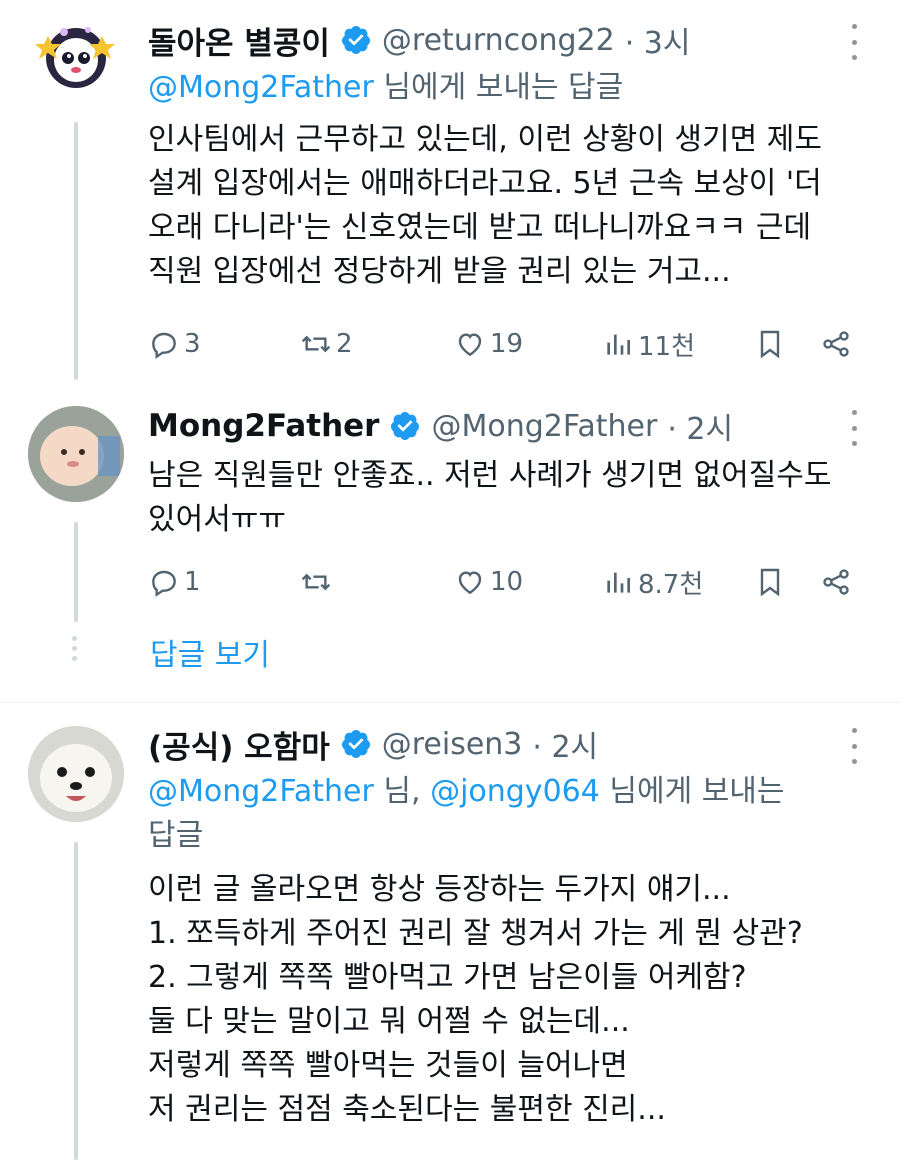 Image resolution: width=900 pixels, height=1160 pixels. What do you see at coordinates (373, 744) in the screenshot?
I see `tweet-header: (공식) 오함마 @reisen3 · 2시` at bounding box center [373, 744].